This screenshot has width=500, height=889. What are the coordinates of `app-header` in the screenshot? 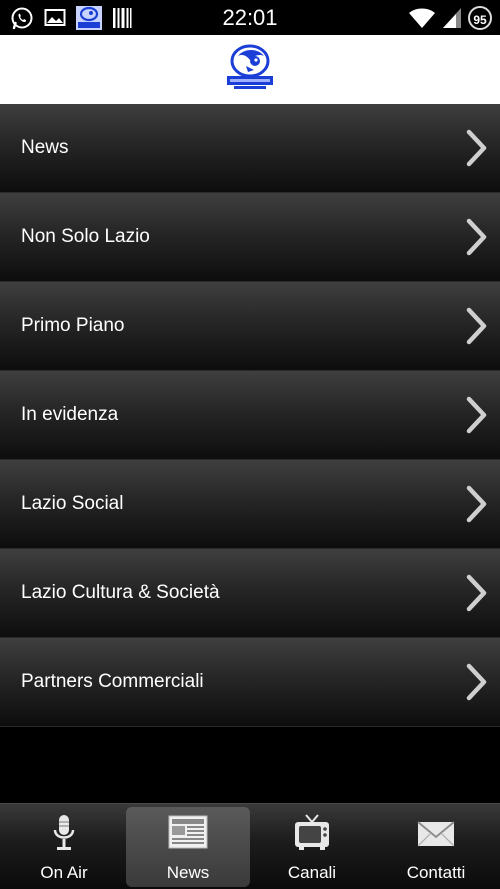 It's located at (250, 69).